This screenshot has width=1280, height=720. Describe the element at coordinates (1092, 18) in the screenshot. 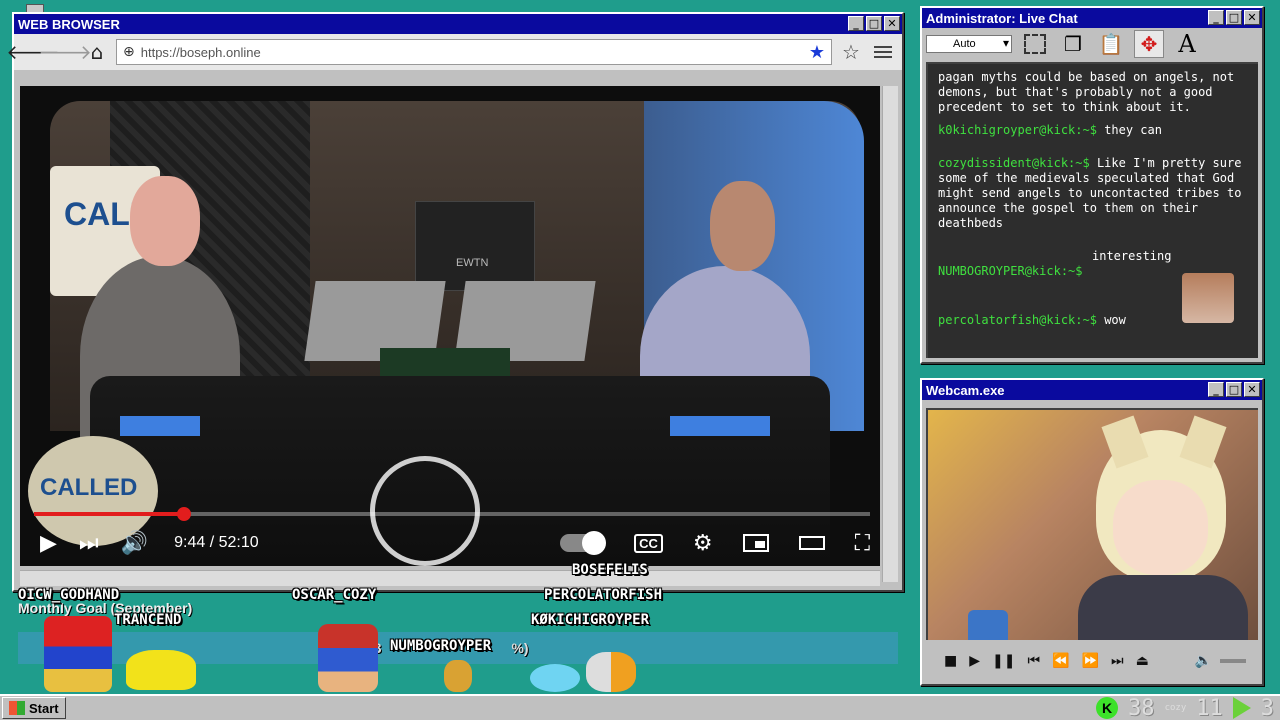

I see `chat-titlebar: Administrator: Live Chat _ □ ✕` at that location.